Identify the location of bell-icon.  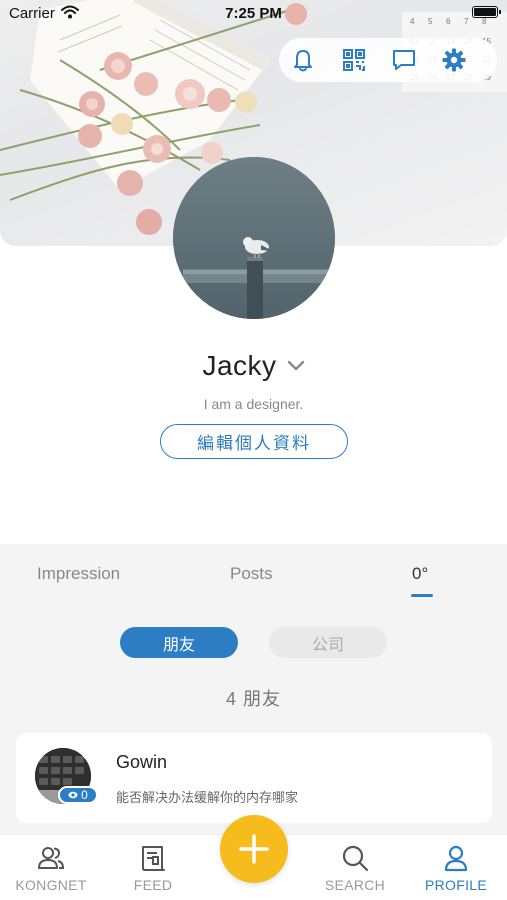
(303, 60).